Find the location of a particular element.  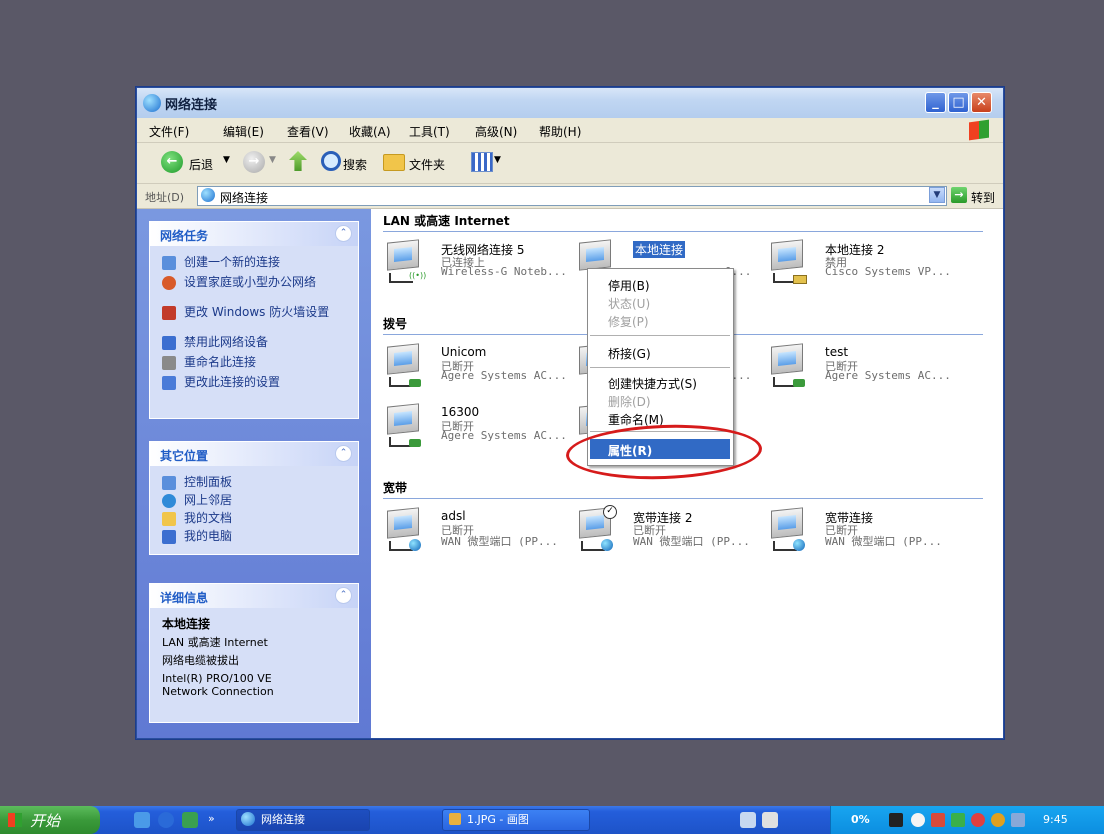

taskbar-button-paint: 1.JPG - 画图 is located at coordinates (516, 820).